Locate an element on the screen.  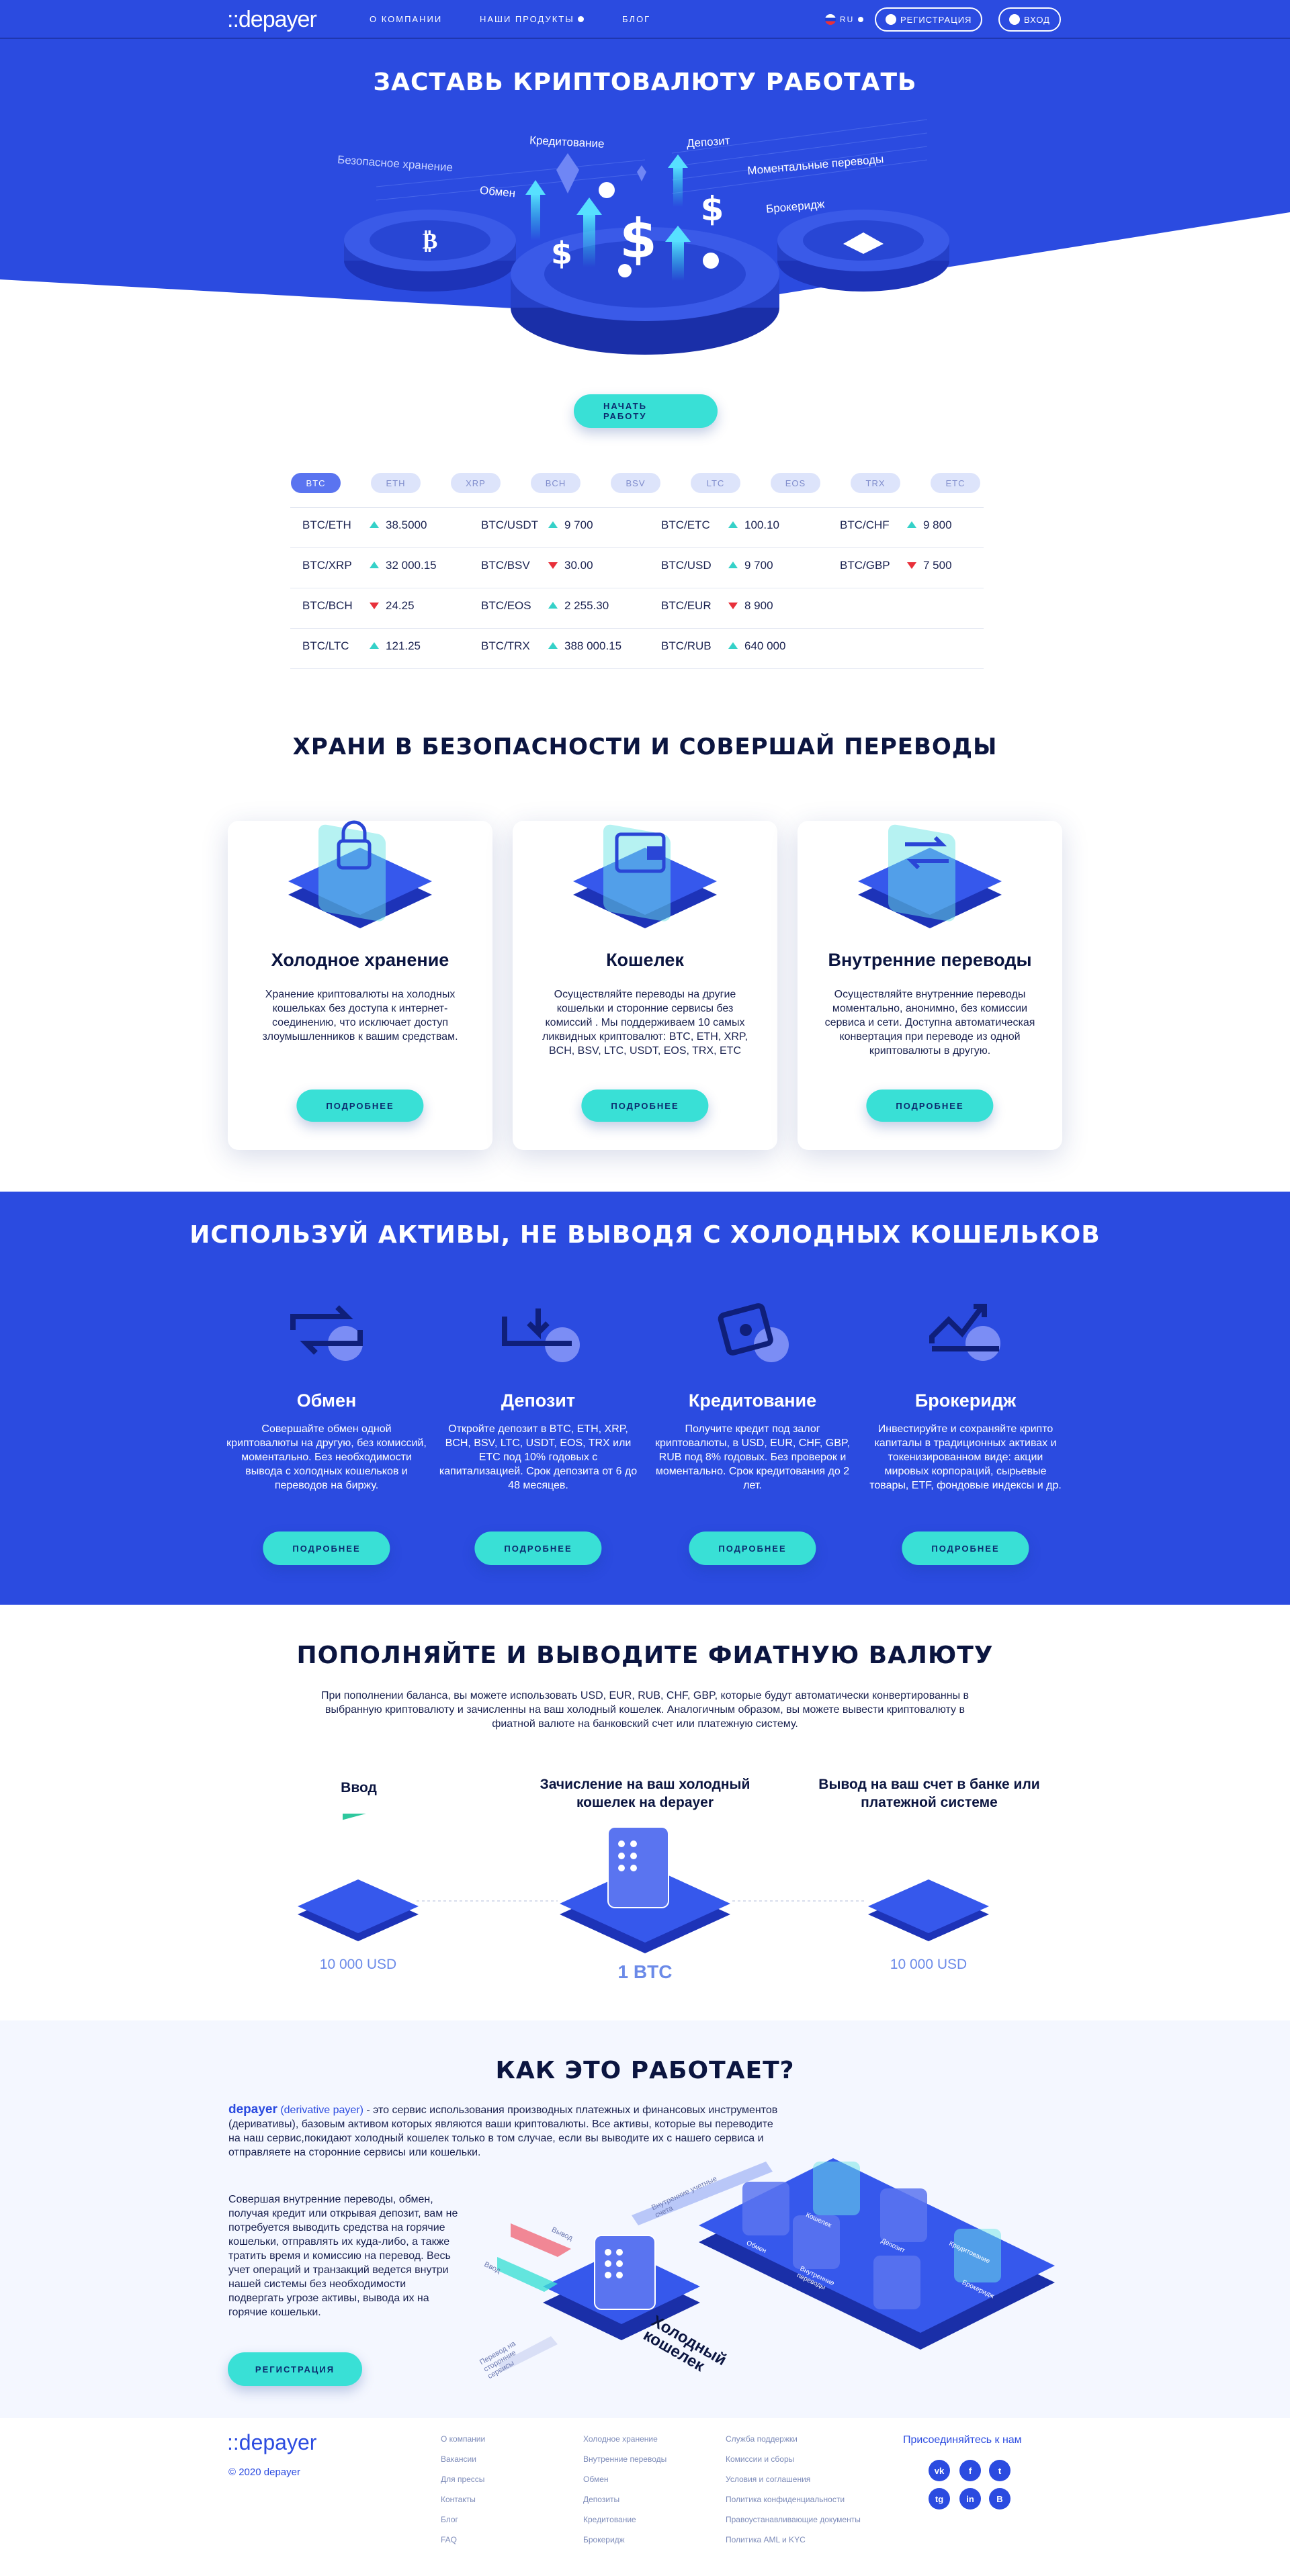
footer-link: Депозиты is located at coordinates (601, 2500).